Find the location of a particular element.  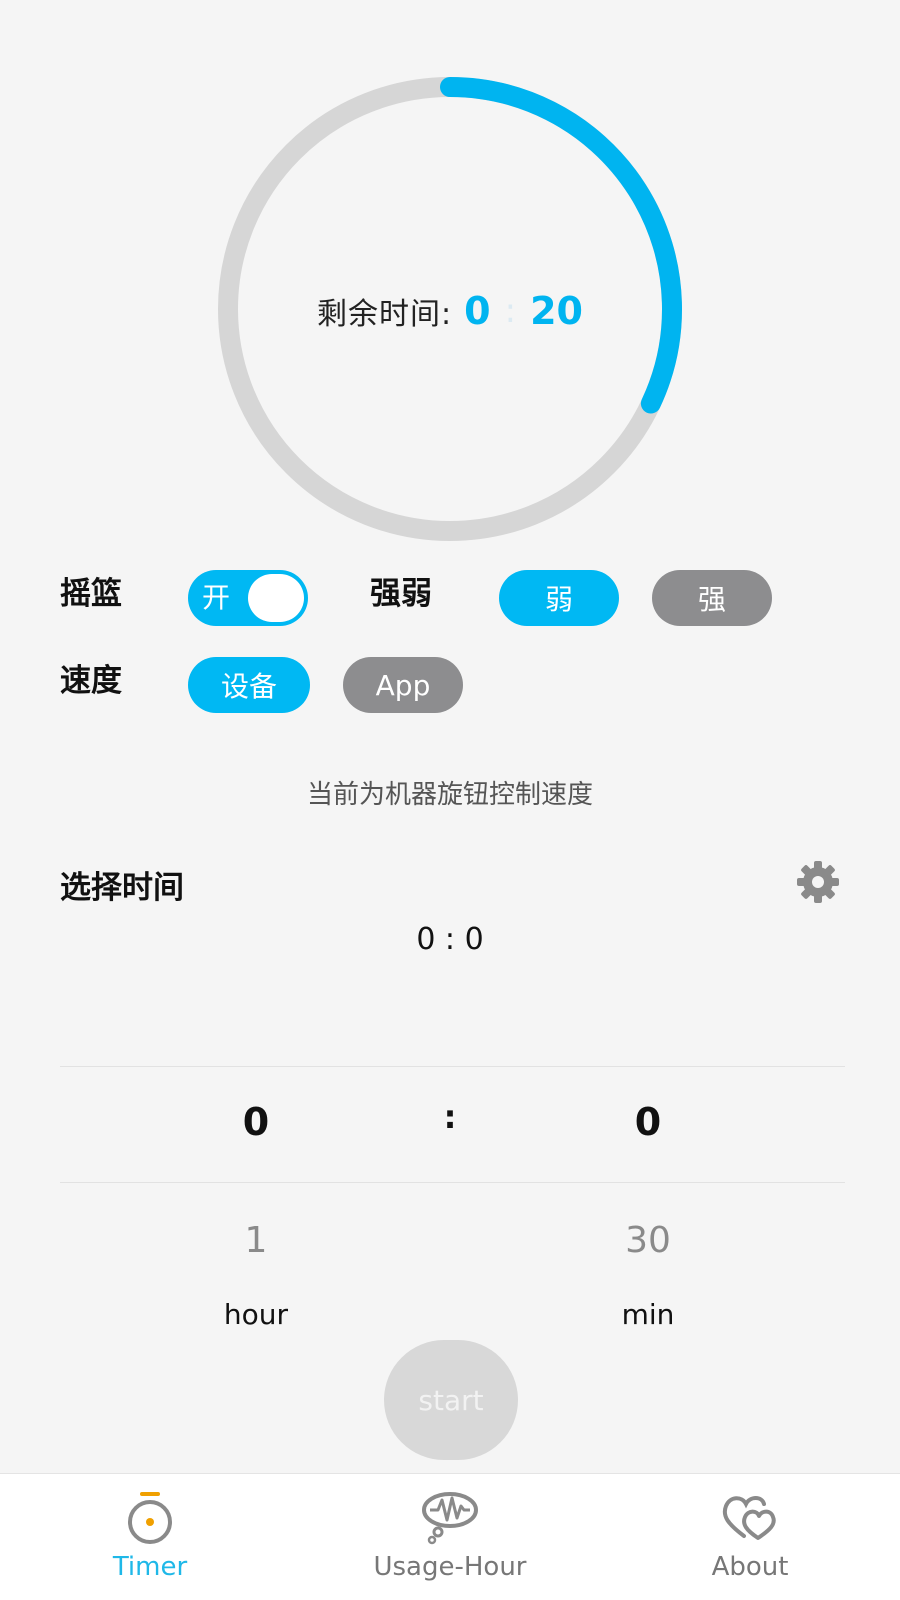

hour-unit-label: hour is located at coordinates (256, 1314).